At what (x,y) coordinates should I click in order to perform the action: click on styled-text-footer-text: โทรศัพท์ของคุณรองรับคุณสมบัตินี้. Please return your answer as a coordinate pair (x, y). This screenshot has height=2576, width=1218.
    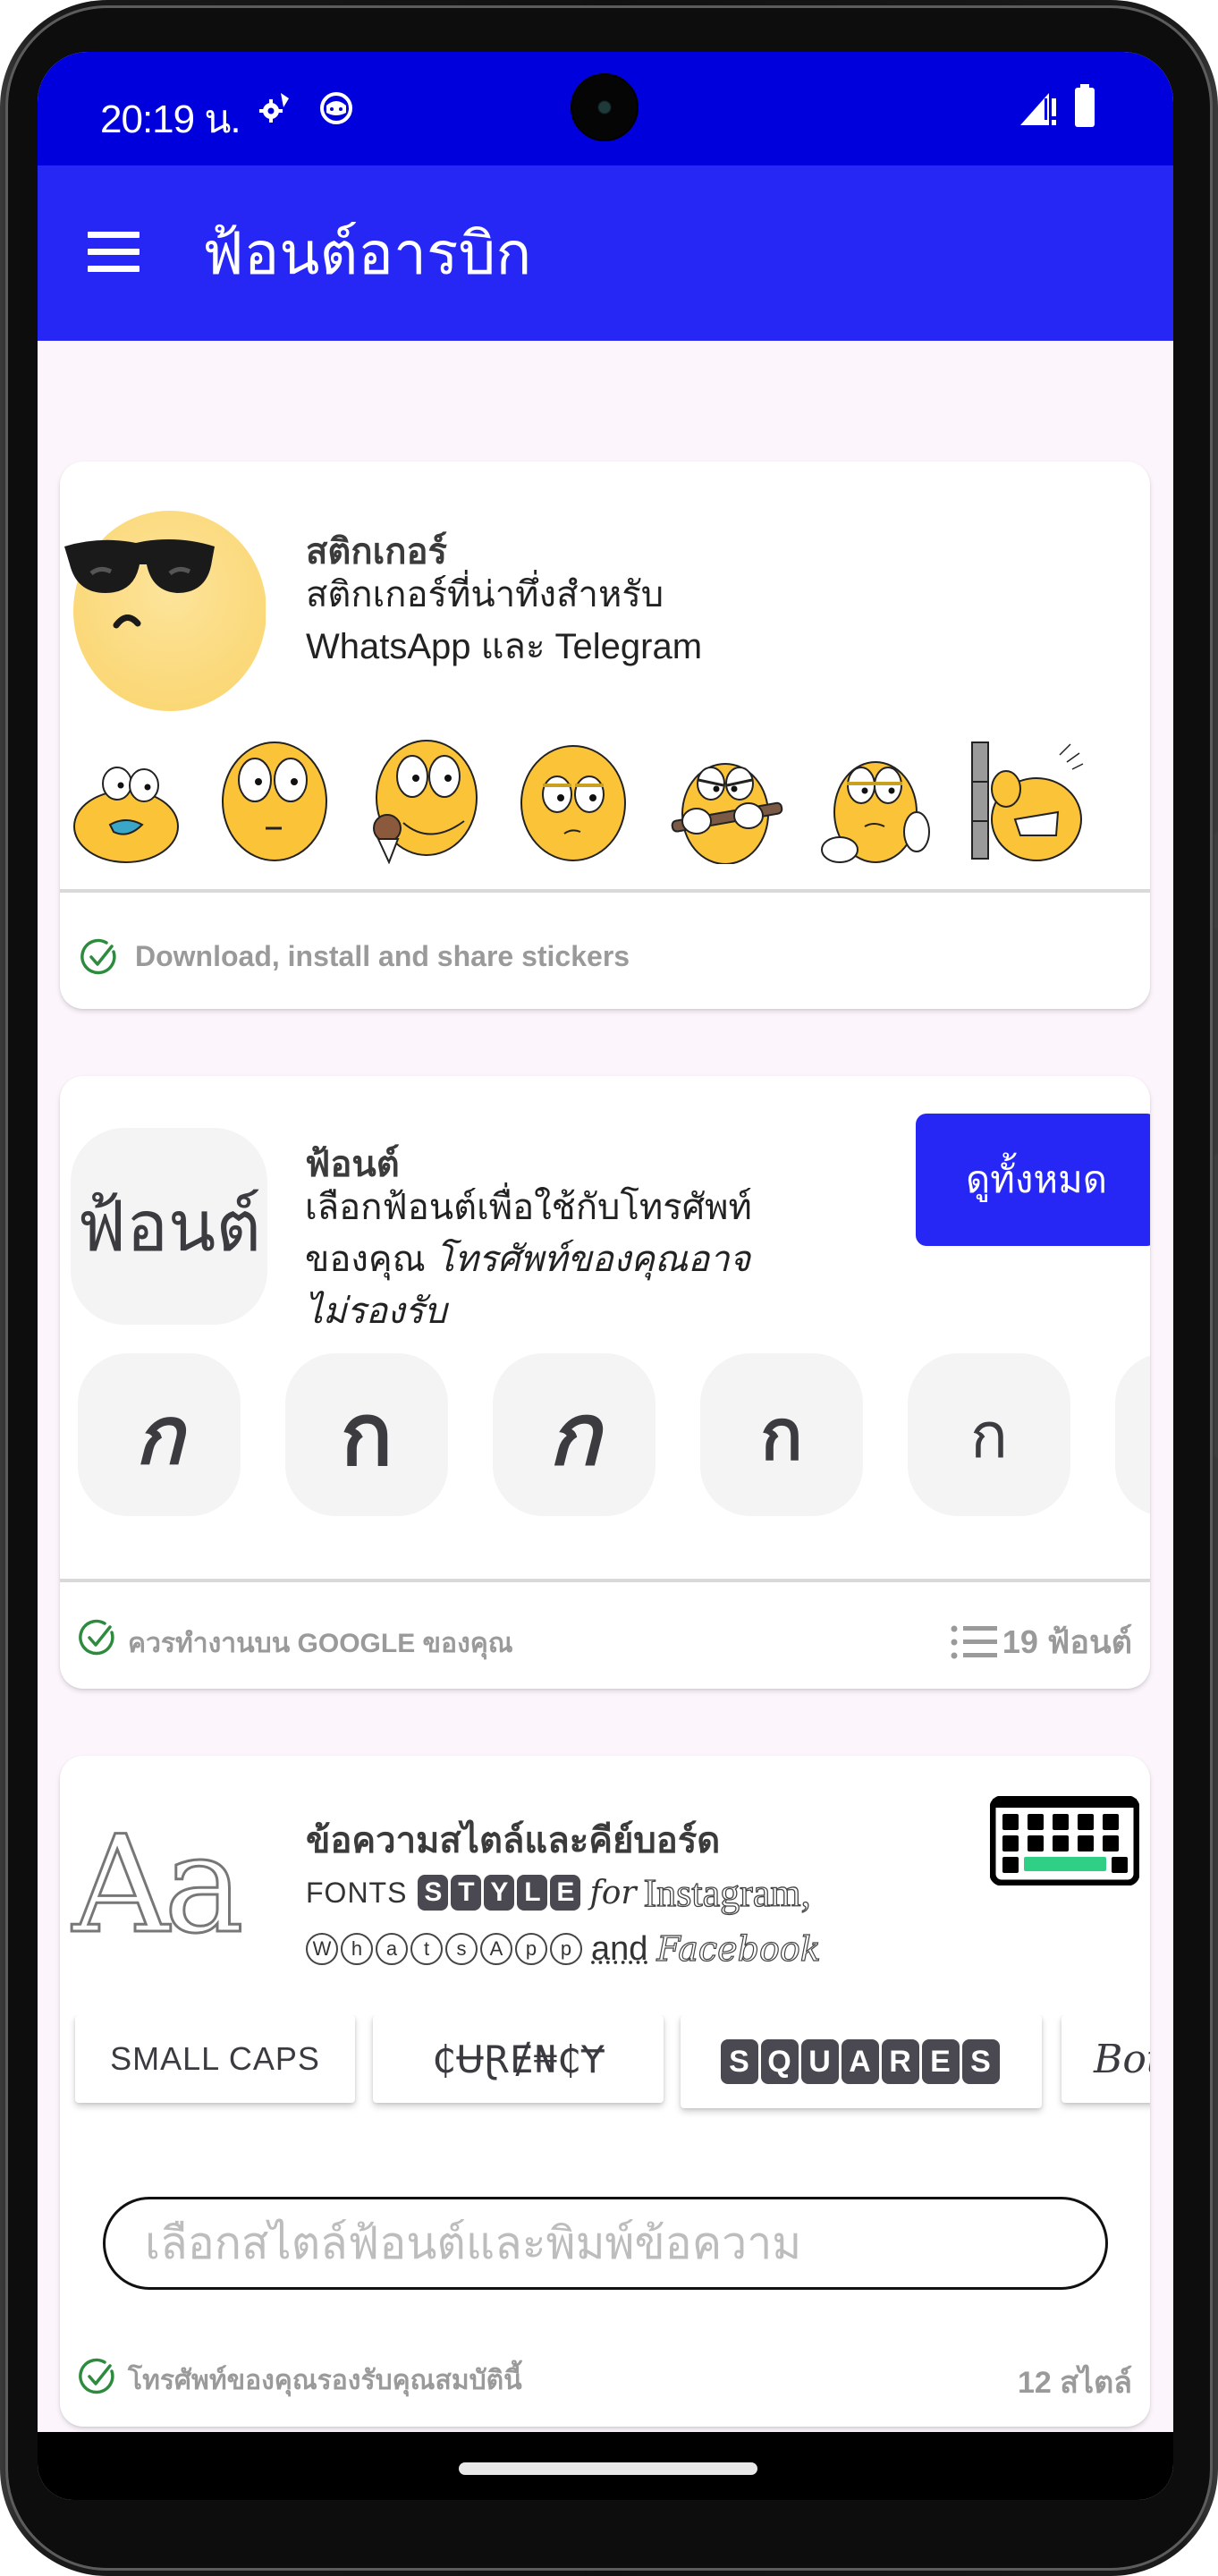
    Looking at the image, I should click on (325, 2380).